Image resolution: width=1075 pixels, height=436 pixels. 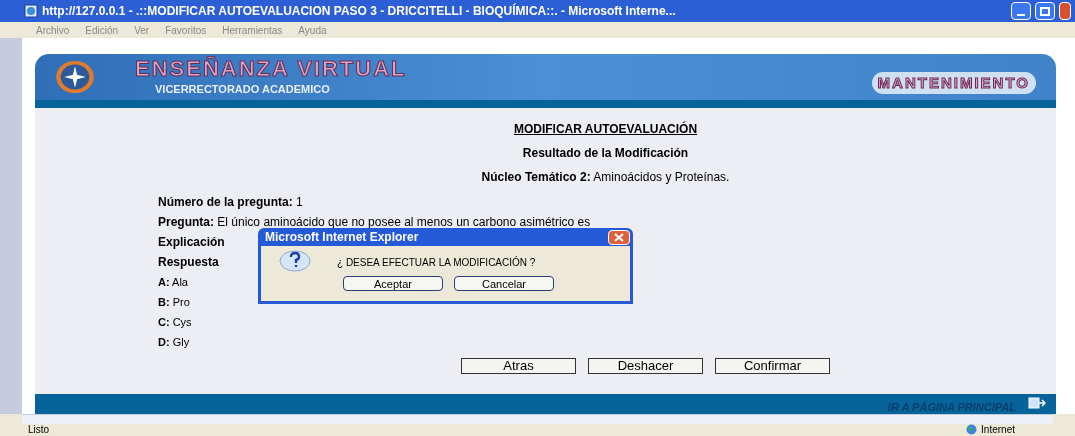 What do you see at coordinates (518, 366) in the screenshot?
I see `action-button: Atras` at bounding box center [518, 366].